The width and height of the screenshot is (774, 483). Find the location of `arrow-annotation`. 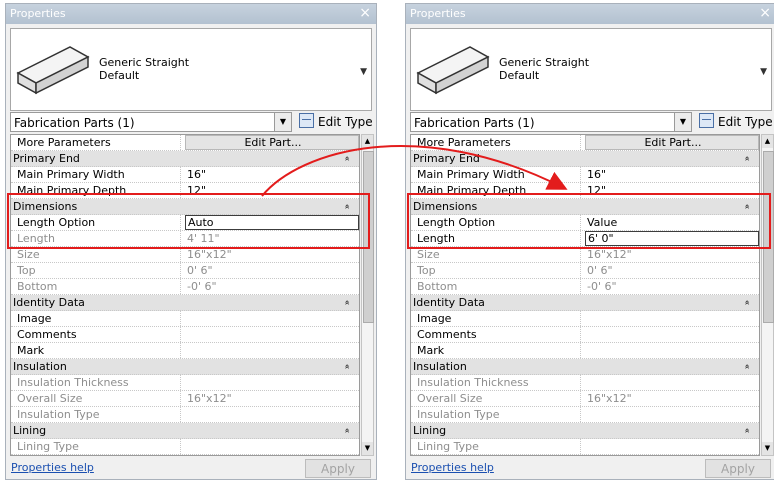

arrow-annotation is located at coordinates (414, 170).